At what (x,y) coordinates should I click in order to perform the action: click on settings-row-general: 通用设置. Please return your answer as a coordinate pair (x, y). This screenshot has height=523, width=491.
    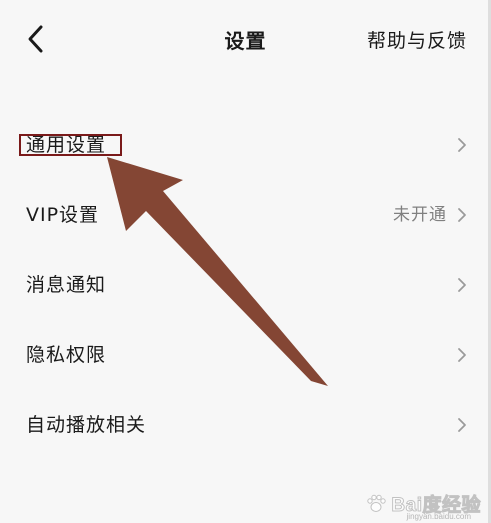
    Looking at the image, I should click on (245, 145).